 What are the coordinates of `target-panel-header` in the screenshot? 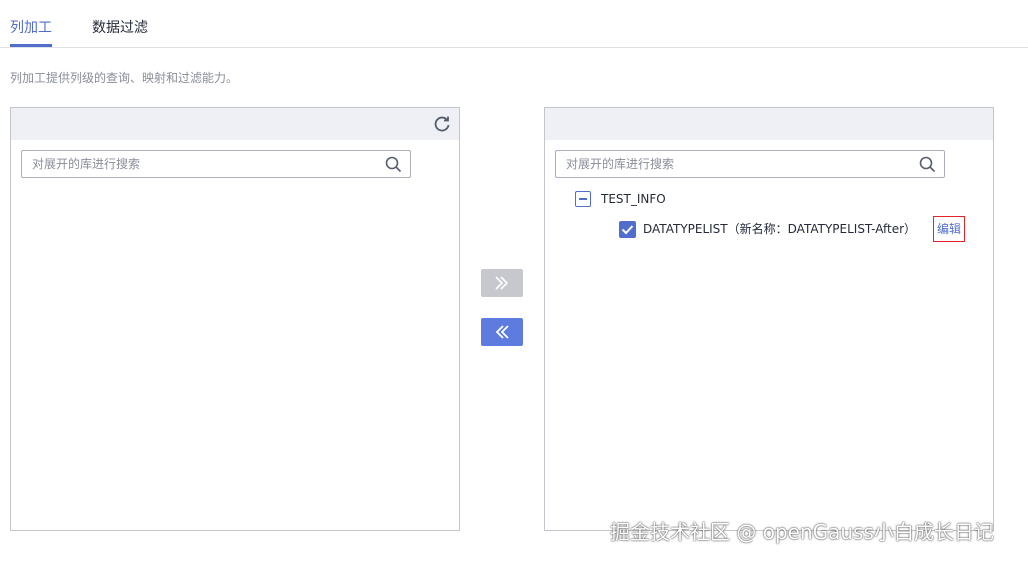 It's located at (769, 124).